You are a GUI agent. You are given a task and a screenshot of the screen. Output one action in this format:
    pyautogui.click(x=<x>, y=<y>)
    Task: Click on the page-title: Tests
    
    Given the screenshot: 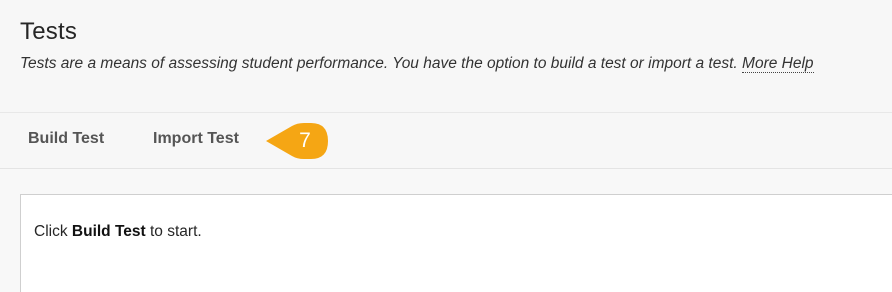 What is the action you would take?
    pyautogui.click(x=49, y=31)
    